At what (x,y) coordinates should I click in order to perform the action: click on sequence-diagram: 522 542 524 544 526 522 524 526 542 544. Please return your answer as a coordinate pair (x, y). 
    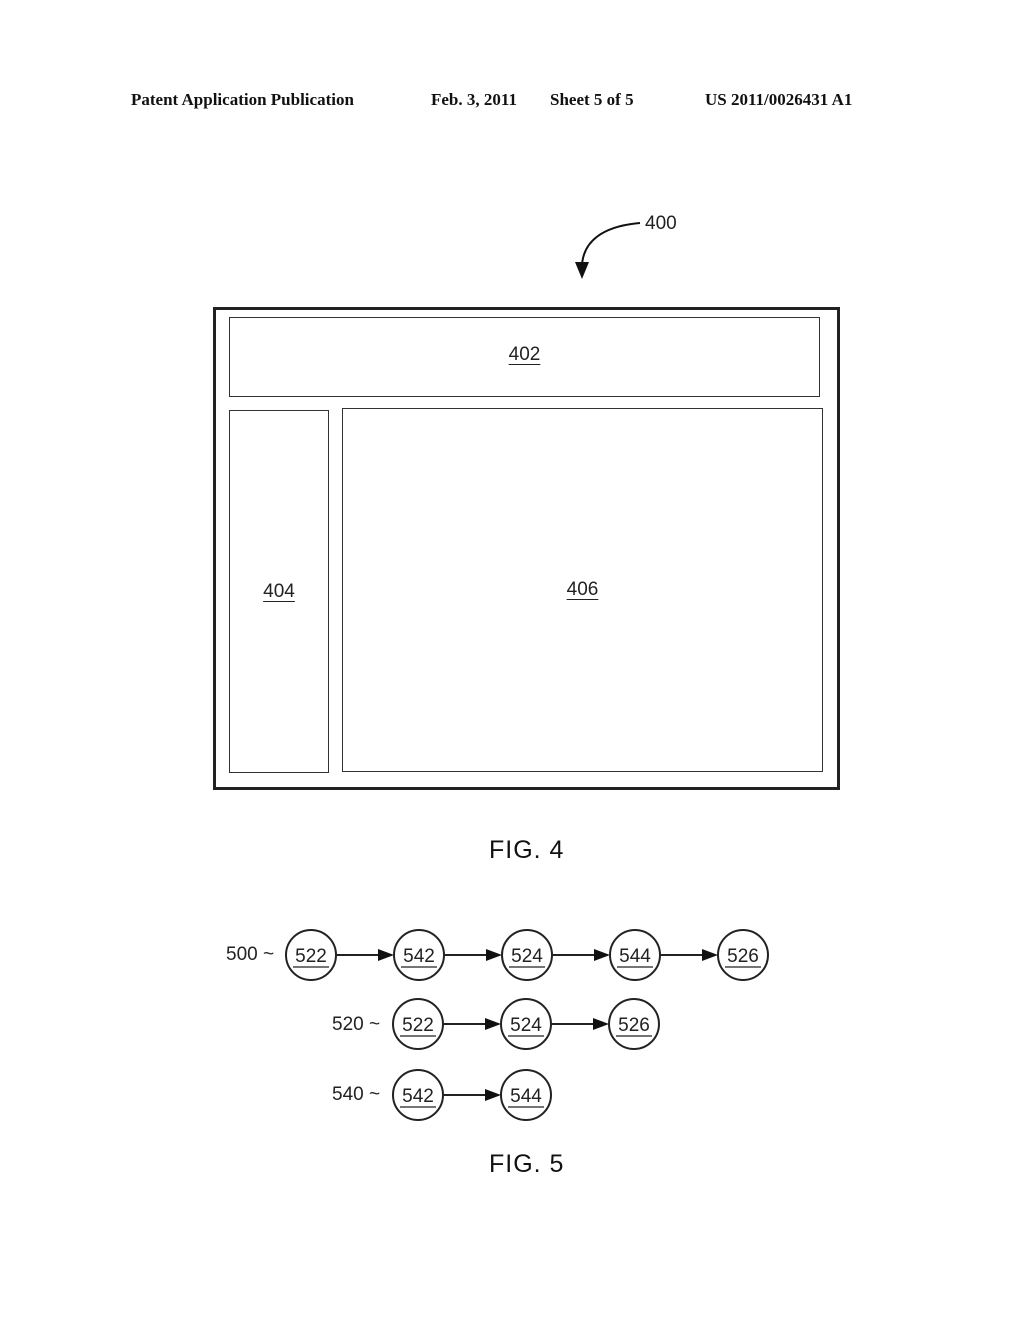
    Looking at the image, I should click on (527, 1025).